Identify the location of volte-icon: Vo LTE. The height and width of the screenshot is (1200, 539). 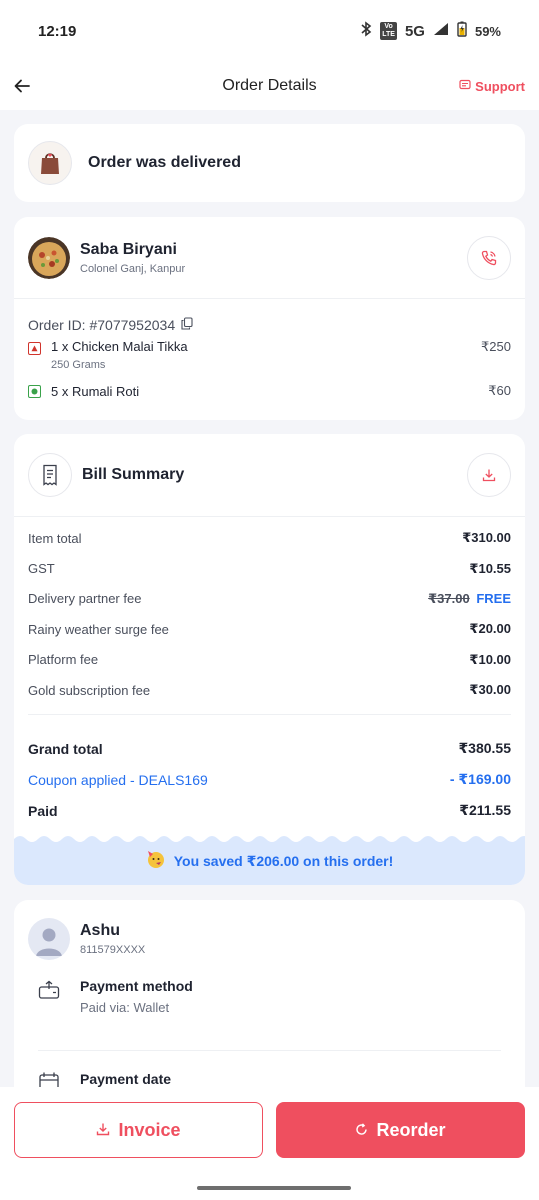
(388, 31).